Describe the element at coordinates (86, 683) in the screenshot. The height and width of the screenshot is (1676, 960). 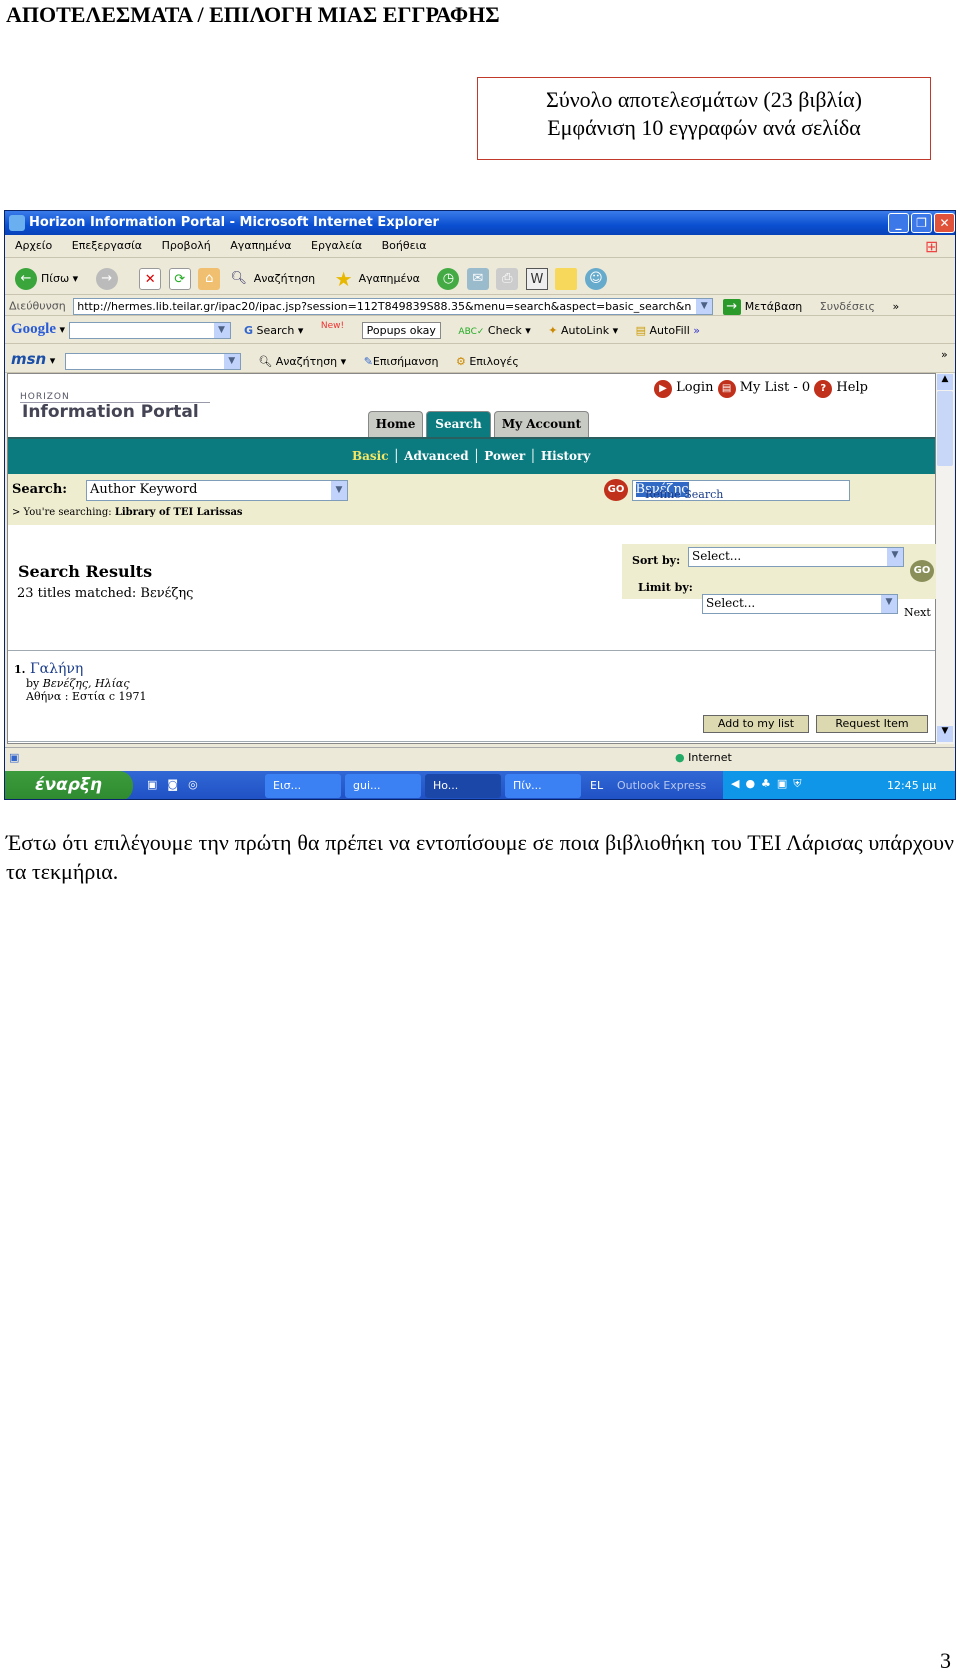
I see `result-author: Βενέζης, Ηλίας` at that location.